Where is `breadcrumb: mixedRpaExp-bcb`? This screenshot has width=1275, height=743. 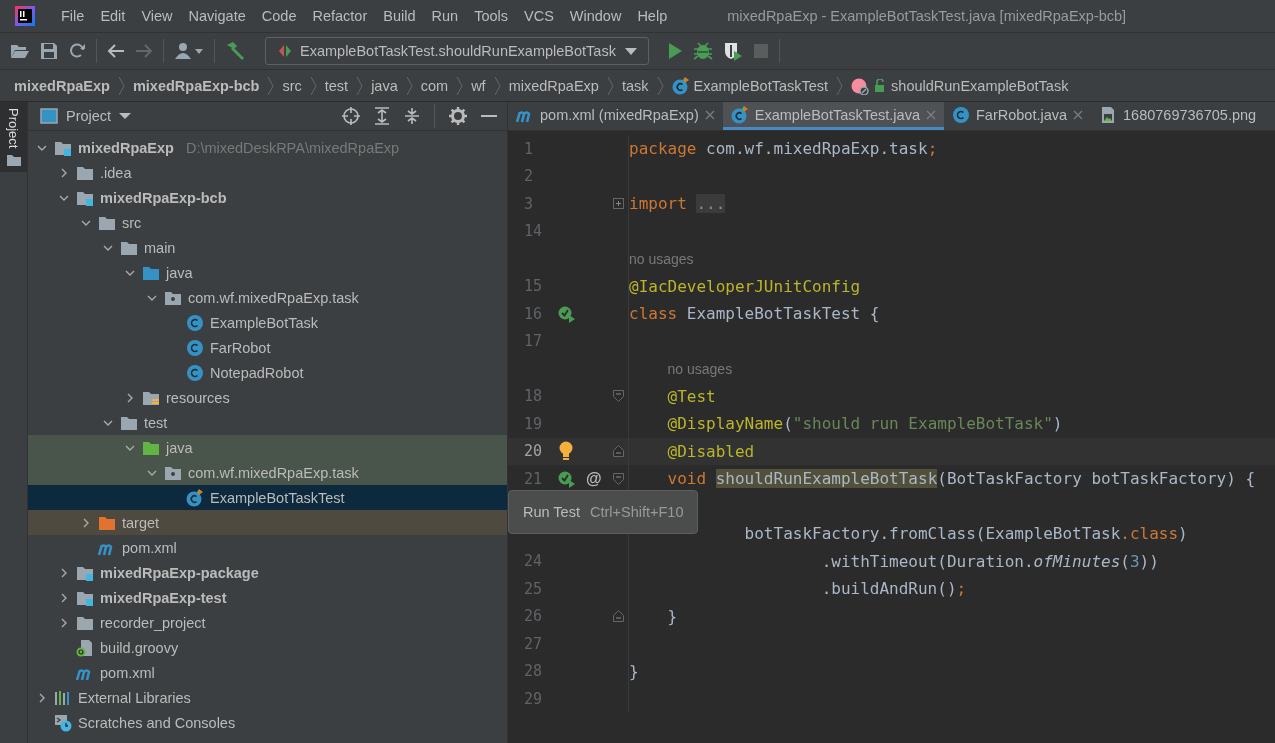 breadcrumb: mixedRpaExp-bcb is located at coordinates (196, 85).